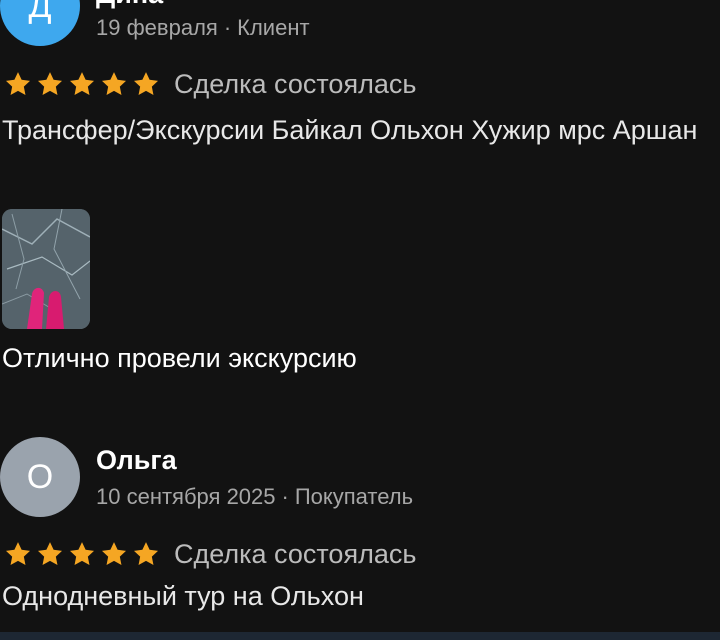 This screenshot has width=720, height=640. I want to click on review-date: 10 сентября 2025, so click(186, 496).